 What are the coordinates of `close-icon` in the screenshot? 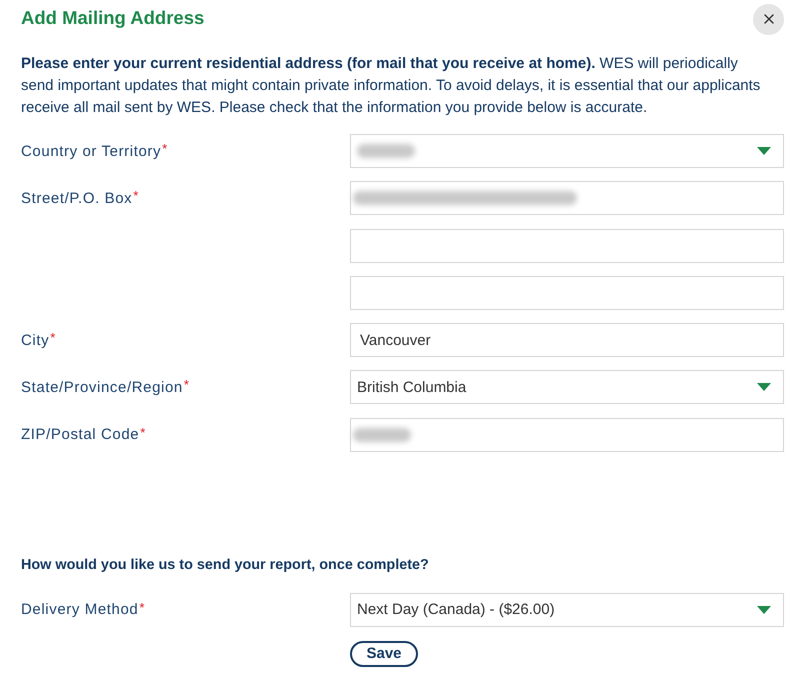 It's located at (769, 19).